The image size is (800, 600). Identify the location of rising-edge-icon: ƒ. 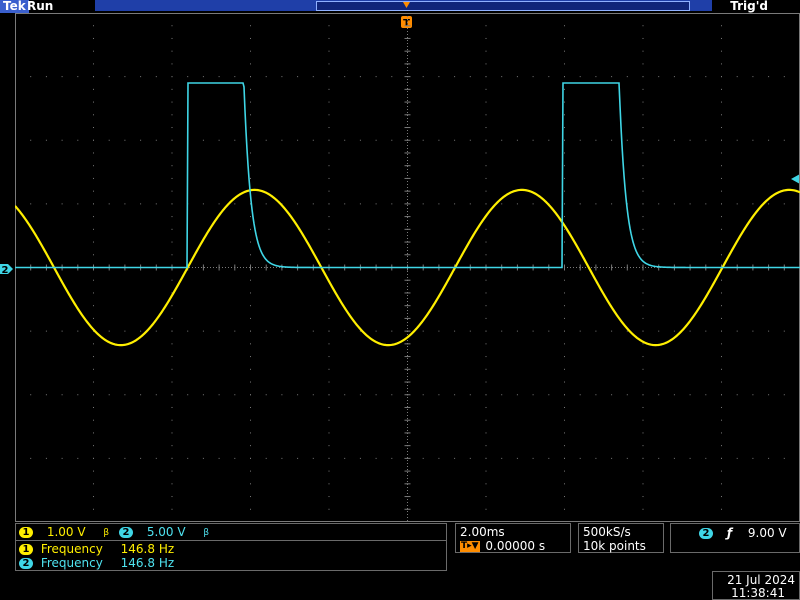
(729, 533).